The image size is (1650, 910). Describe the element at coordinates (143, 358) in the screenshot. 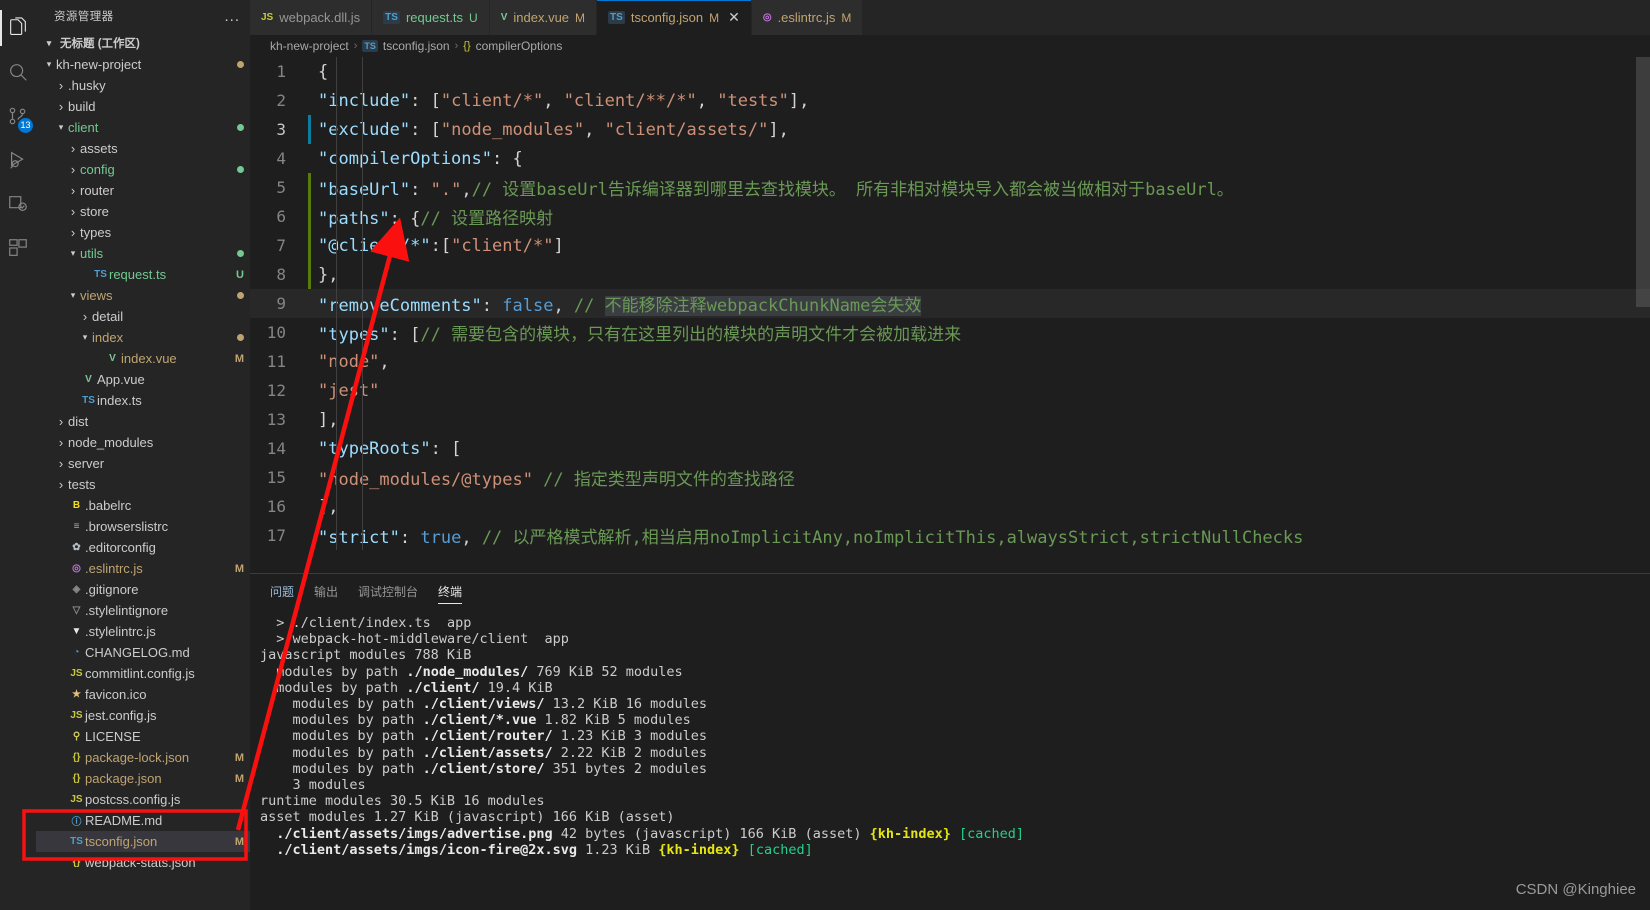

I see `tree-item: Vindex.vue M` at that location.